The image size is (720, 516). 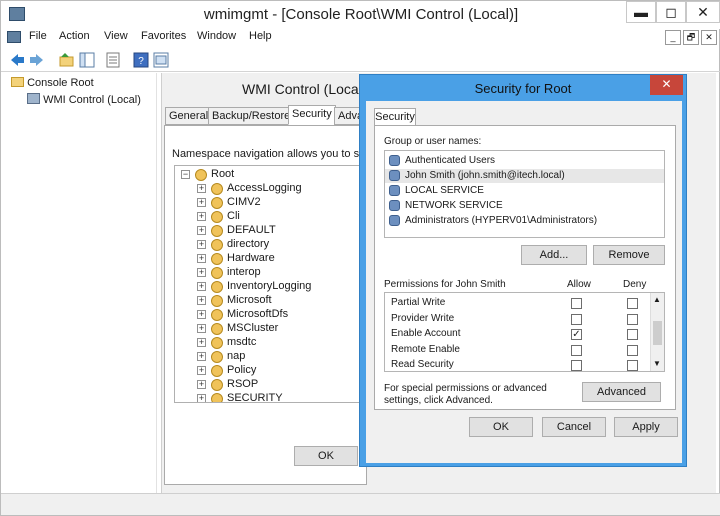 I want to click on tab-backup-restore: Backup/Restore, so click(x=251, y=116).